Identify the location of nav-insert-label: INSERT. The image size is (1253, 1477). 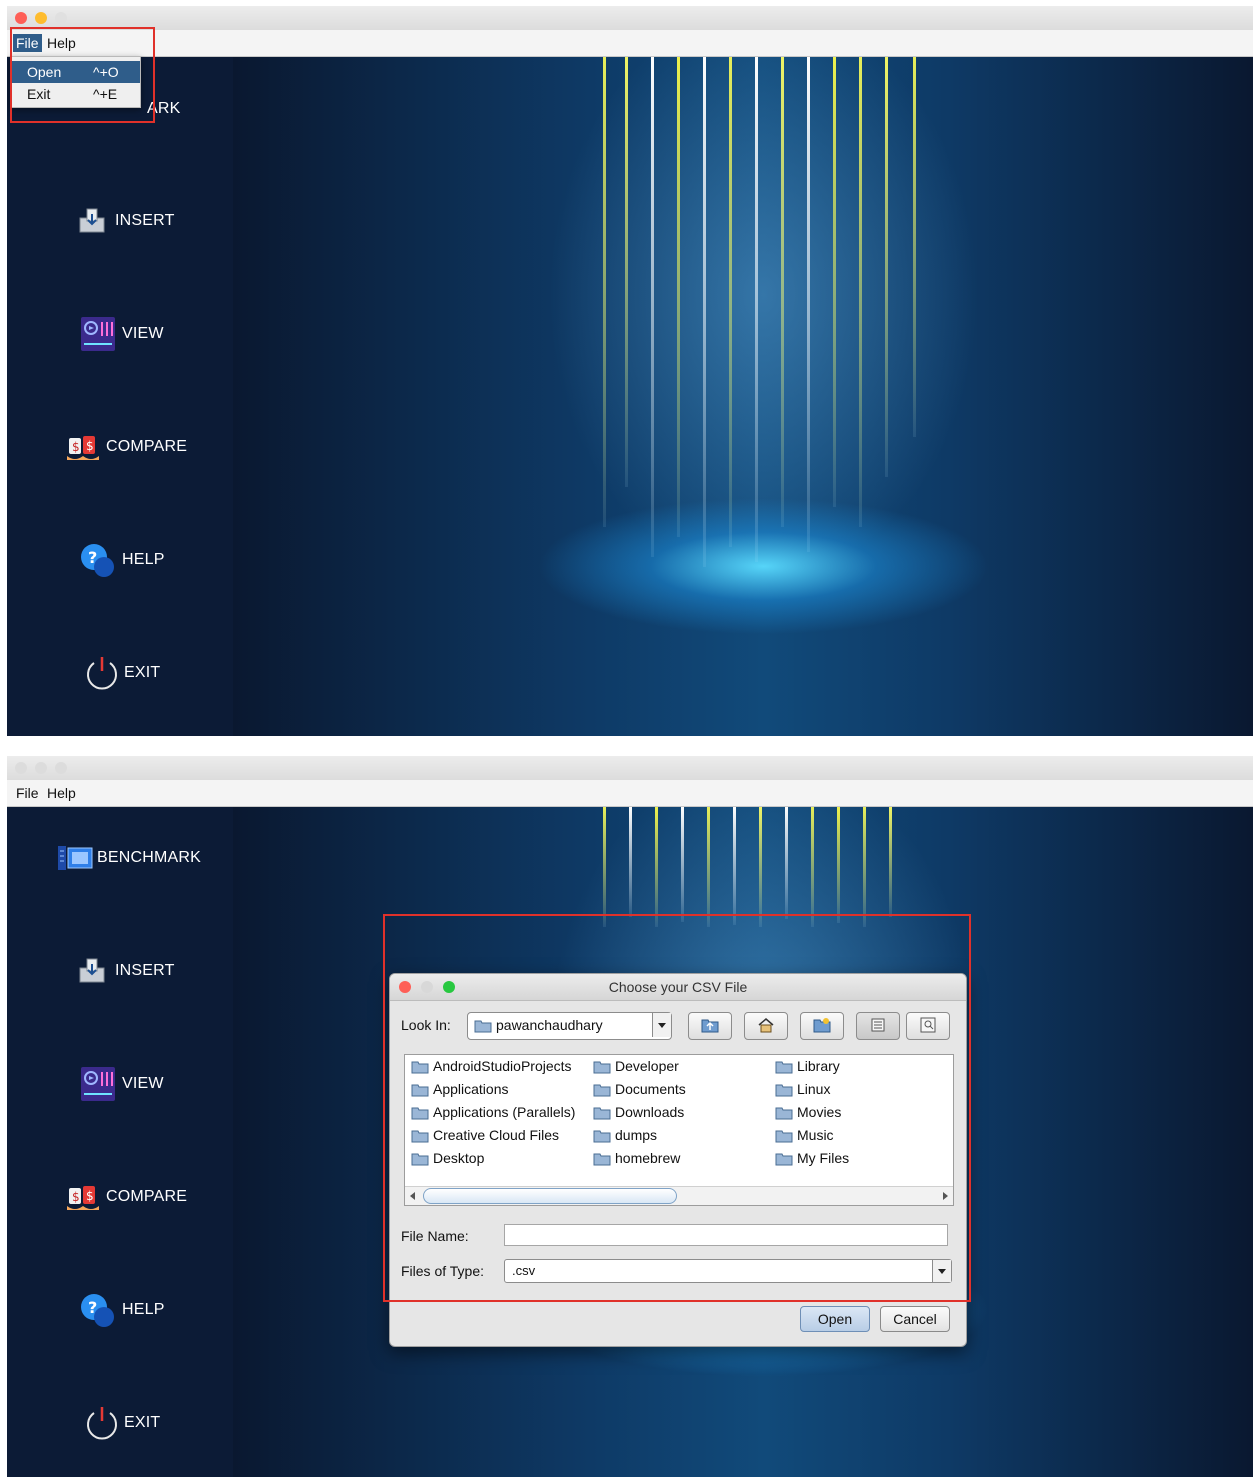
(145, 220).